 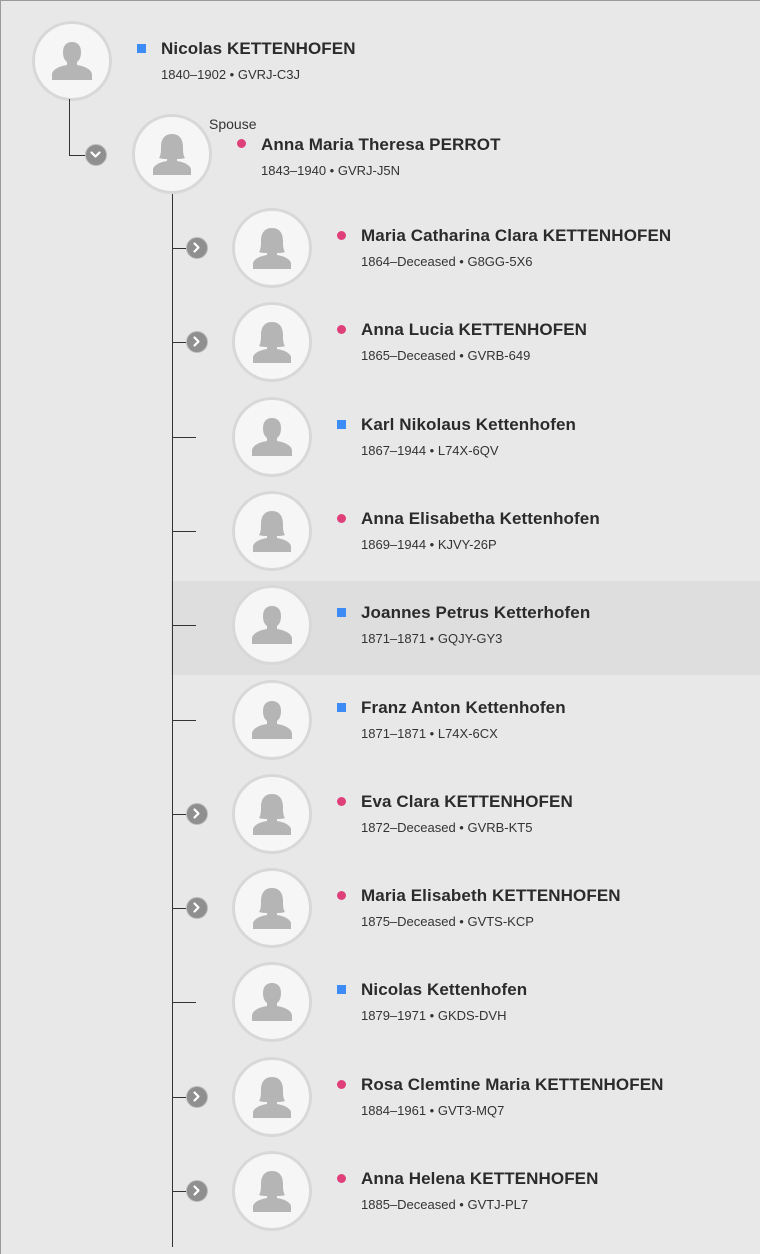 I want to click on collapse-button, so click(x=96, y=155).